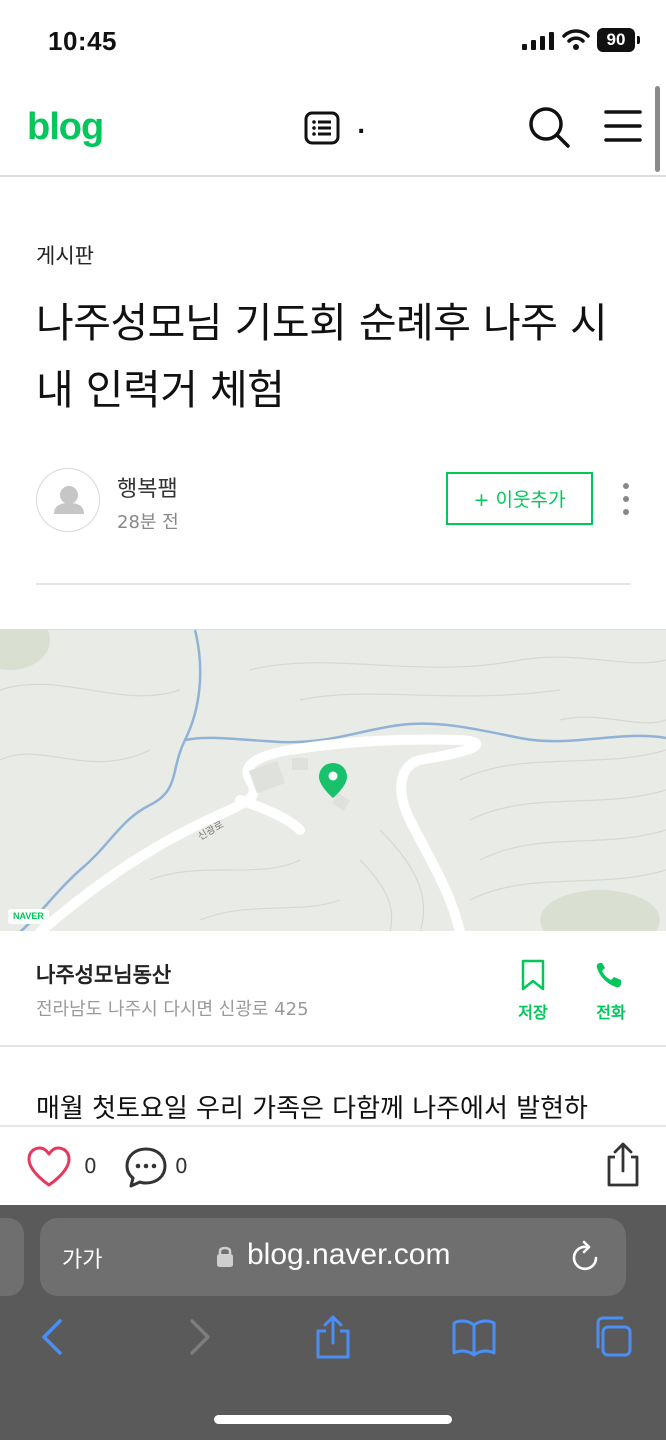 Image resolution: width=666 pixels, height=1440 pixels. What do you see at coordinates (348, 1255) in the screenshot?
I see `url-field: blog.naver.com` at bounding box center [348, 1255].